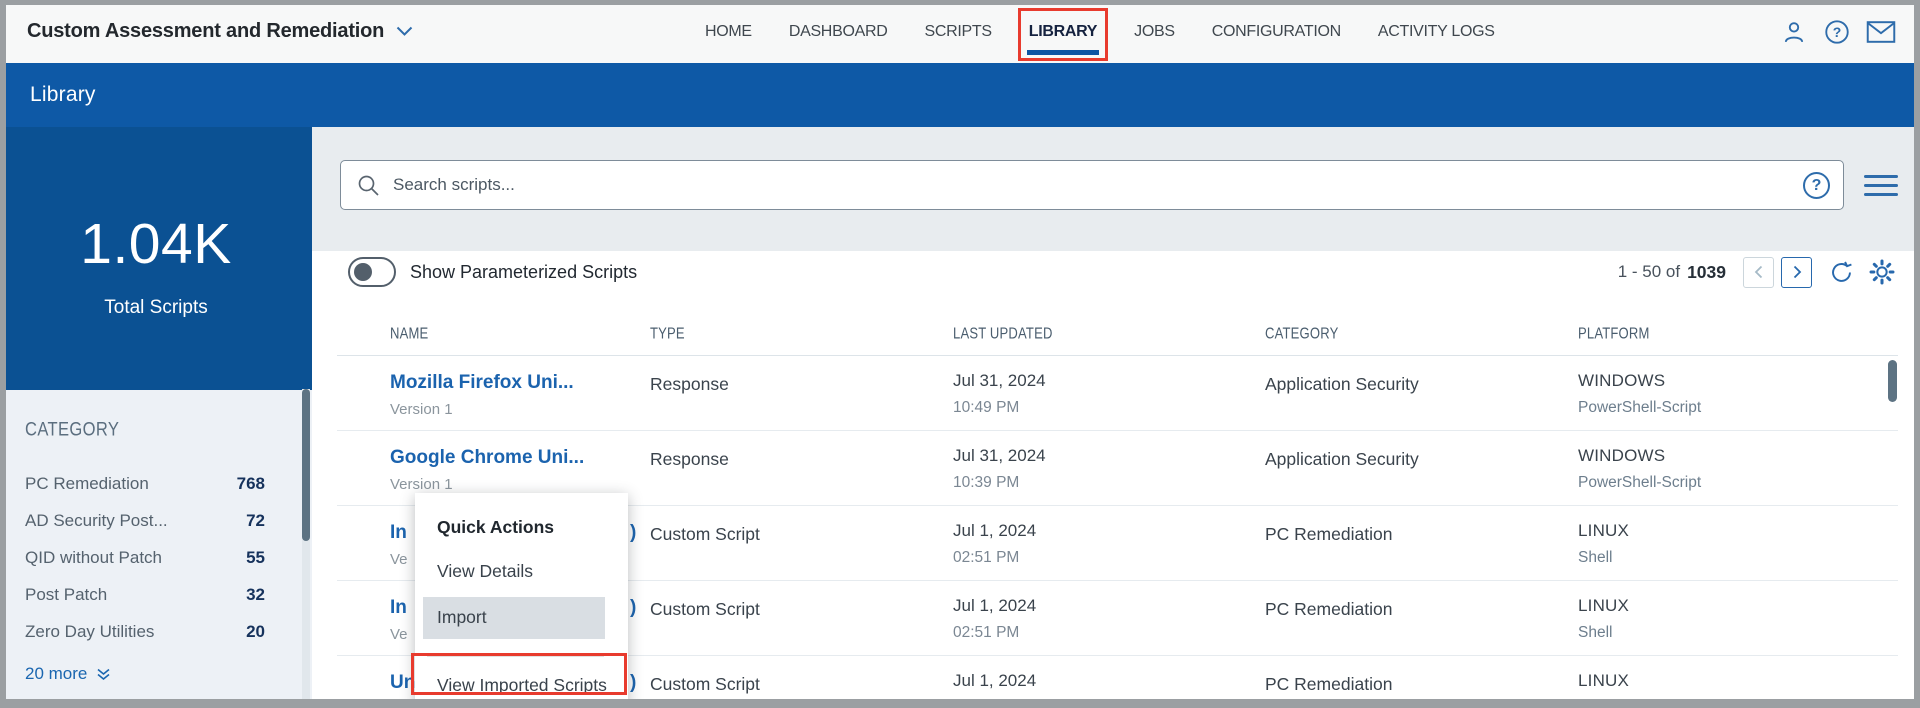 Image resolution: width=1920 pixels, height=708 pixels. I want to click on total-scripts-label: Total Scripts, so click(156, 307).